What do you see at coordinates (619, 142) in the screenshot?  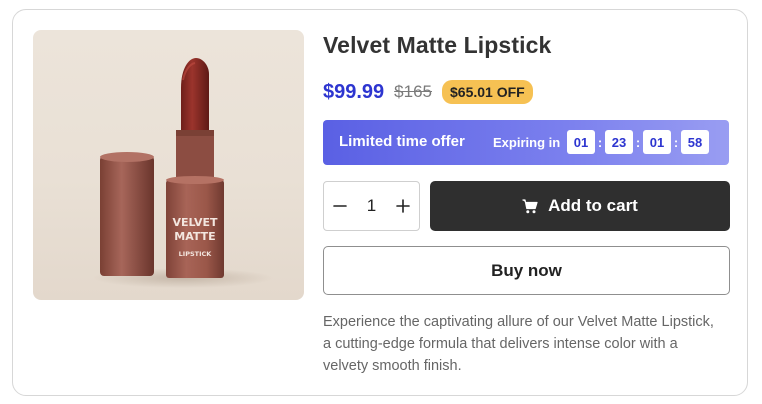 I see `countdown-hours: 23` at bounding box center [619, 142].